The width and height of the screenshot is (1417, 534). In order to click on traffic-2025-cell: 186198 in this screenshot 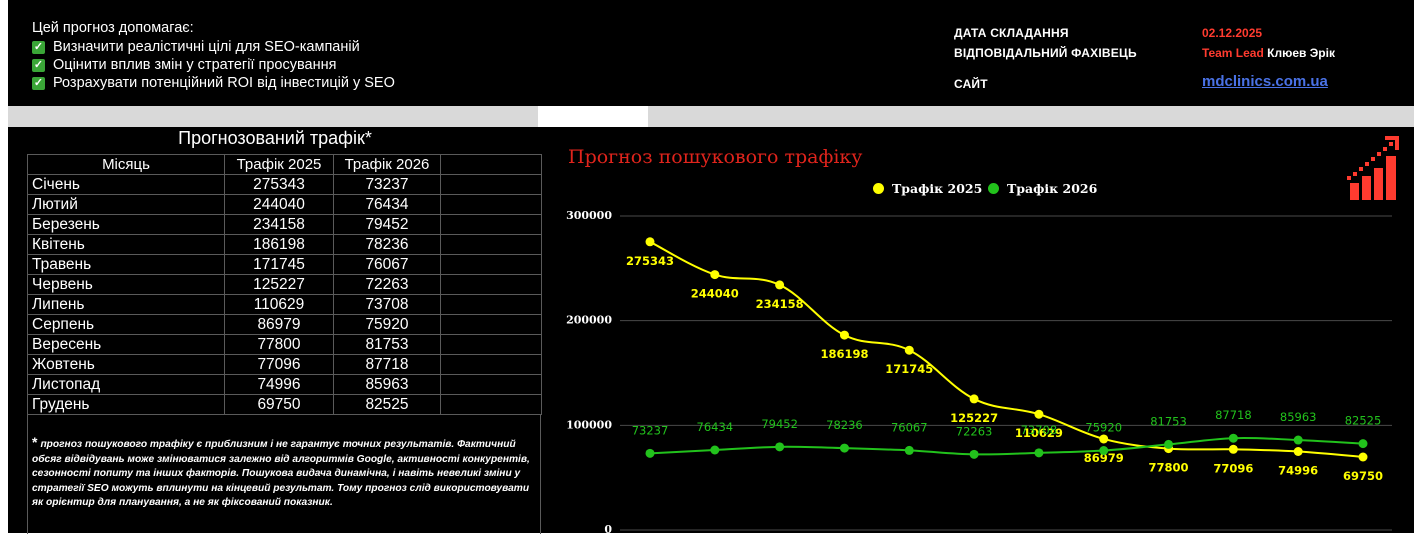, I will do `click(279, 244)`.